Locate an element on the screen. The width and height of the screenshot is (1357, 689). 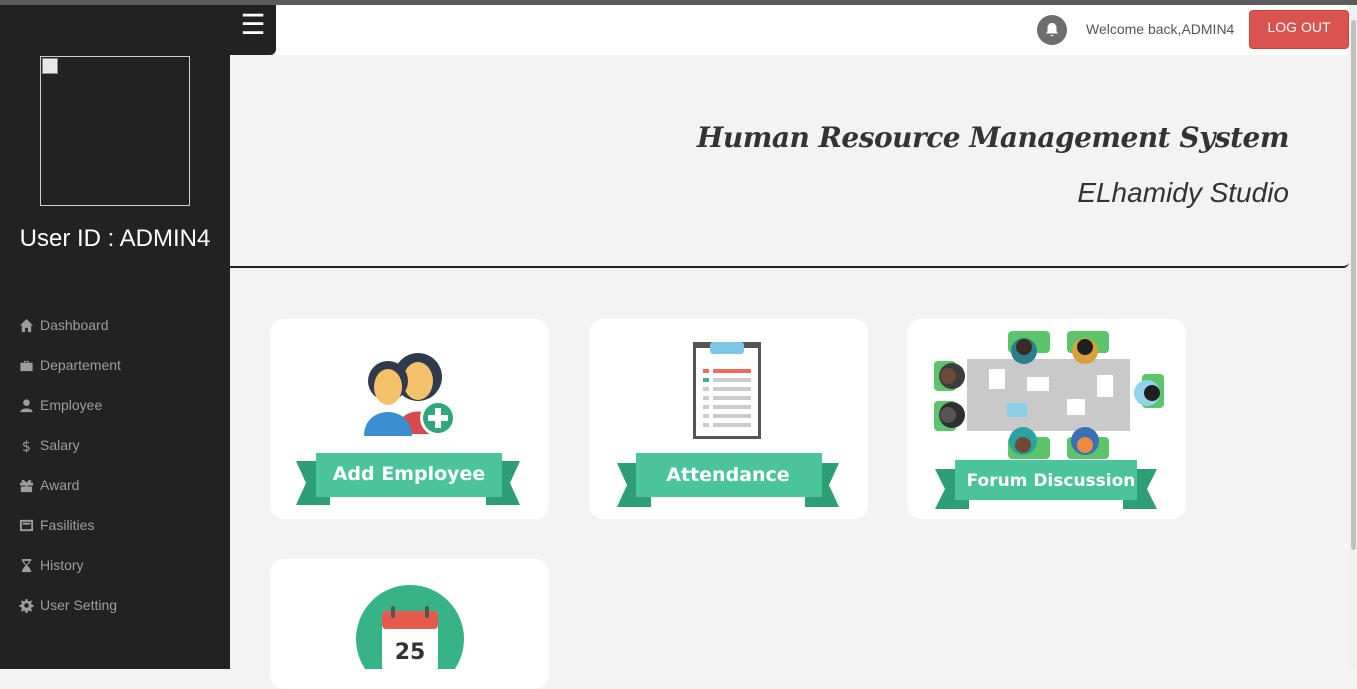
gift-icon is located at coordinates (26, 485).